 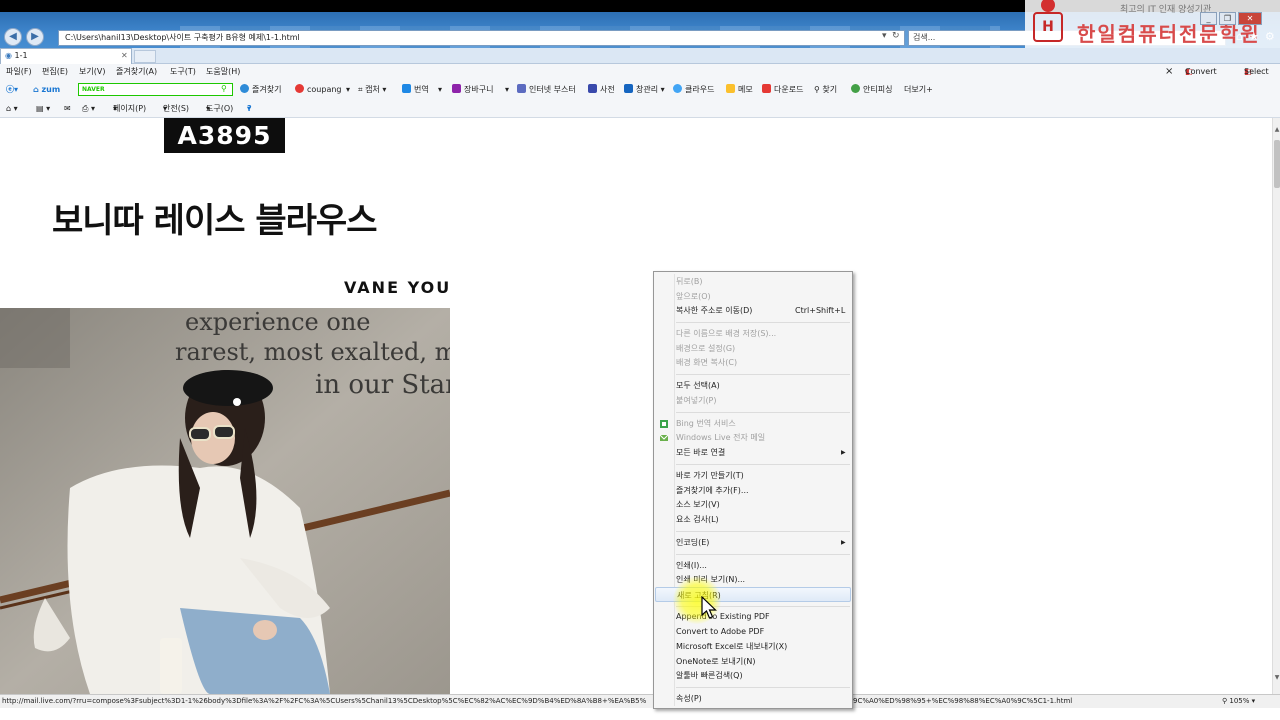 What do you see at coordinates (223, 72) in the screenshot?
I see `menu-help: 도움말(H)` at bounding box center [223, 72].